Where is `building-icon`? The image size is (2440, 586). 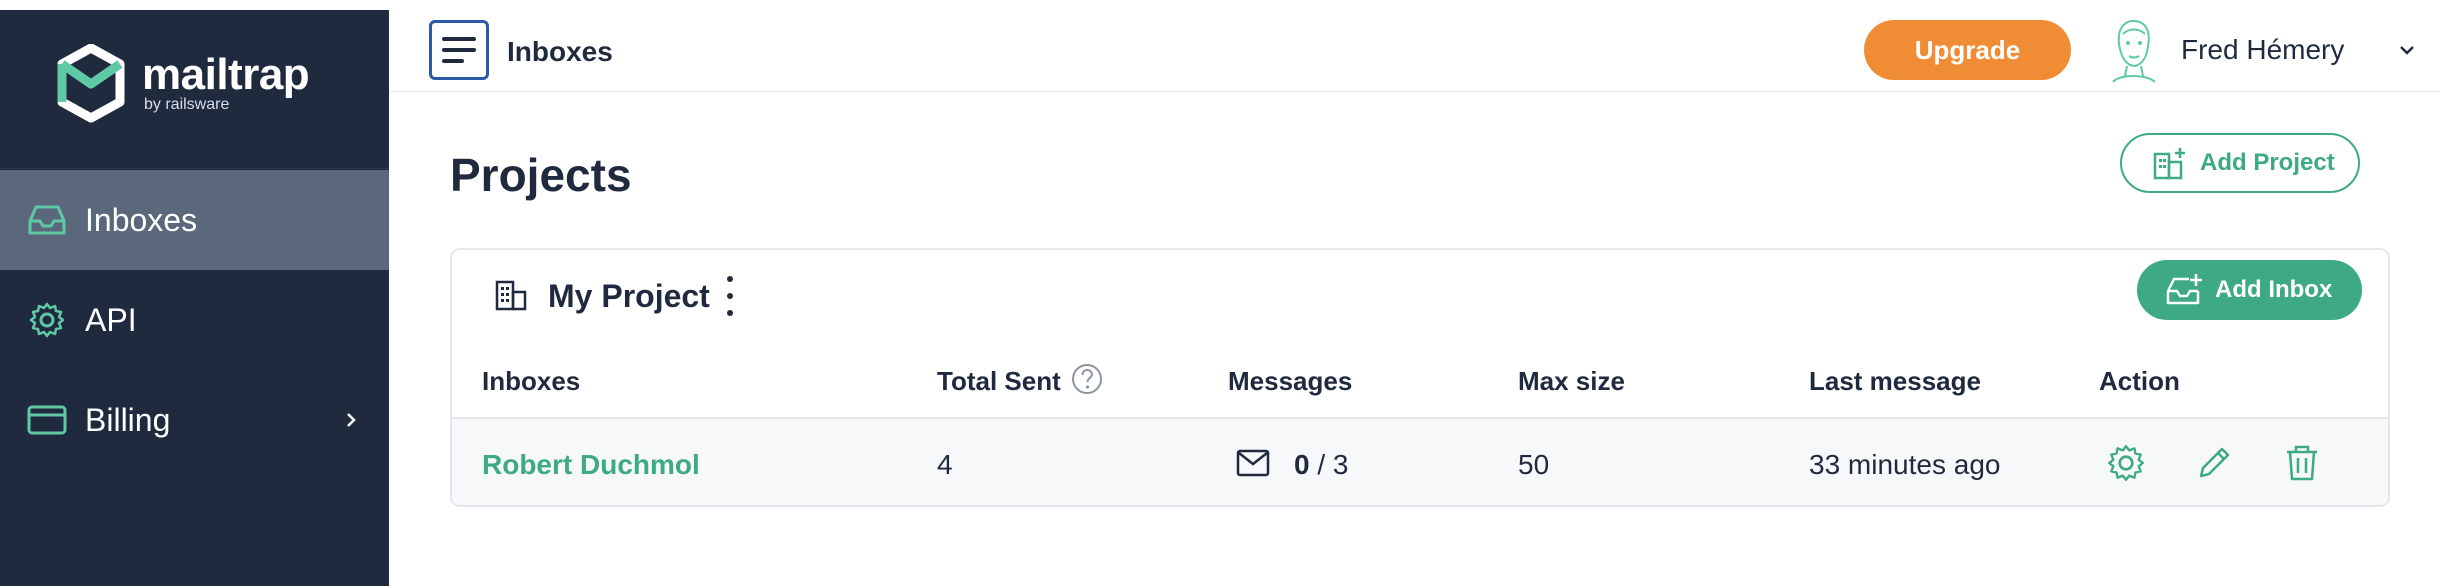
building-icon is located at coordinates (511, 295).